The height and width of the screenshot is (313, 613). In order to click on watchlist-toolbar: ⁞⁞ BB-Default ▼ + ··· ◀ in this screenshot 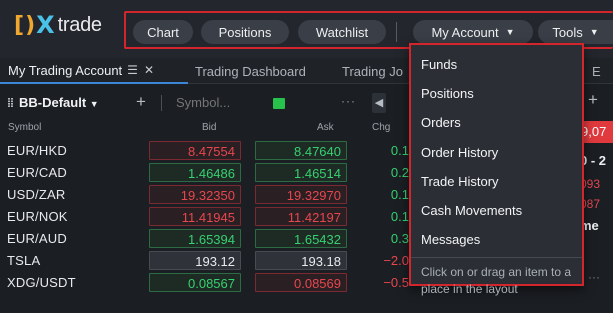, I will do `click(205, 103)`.